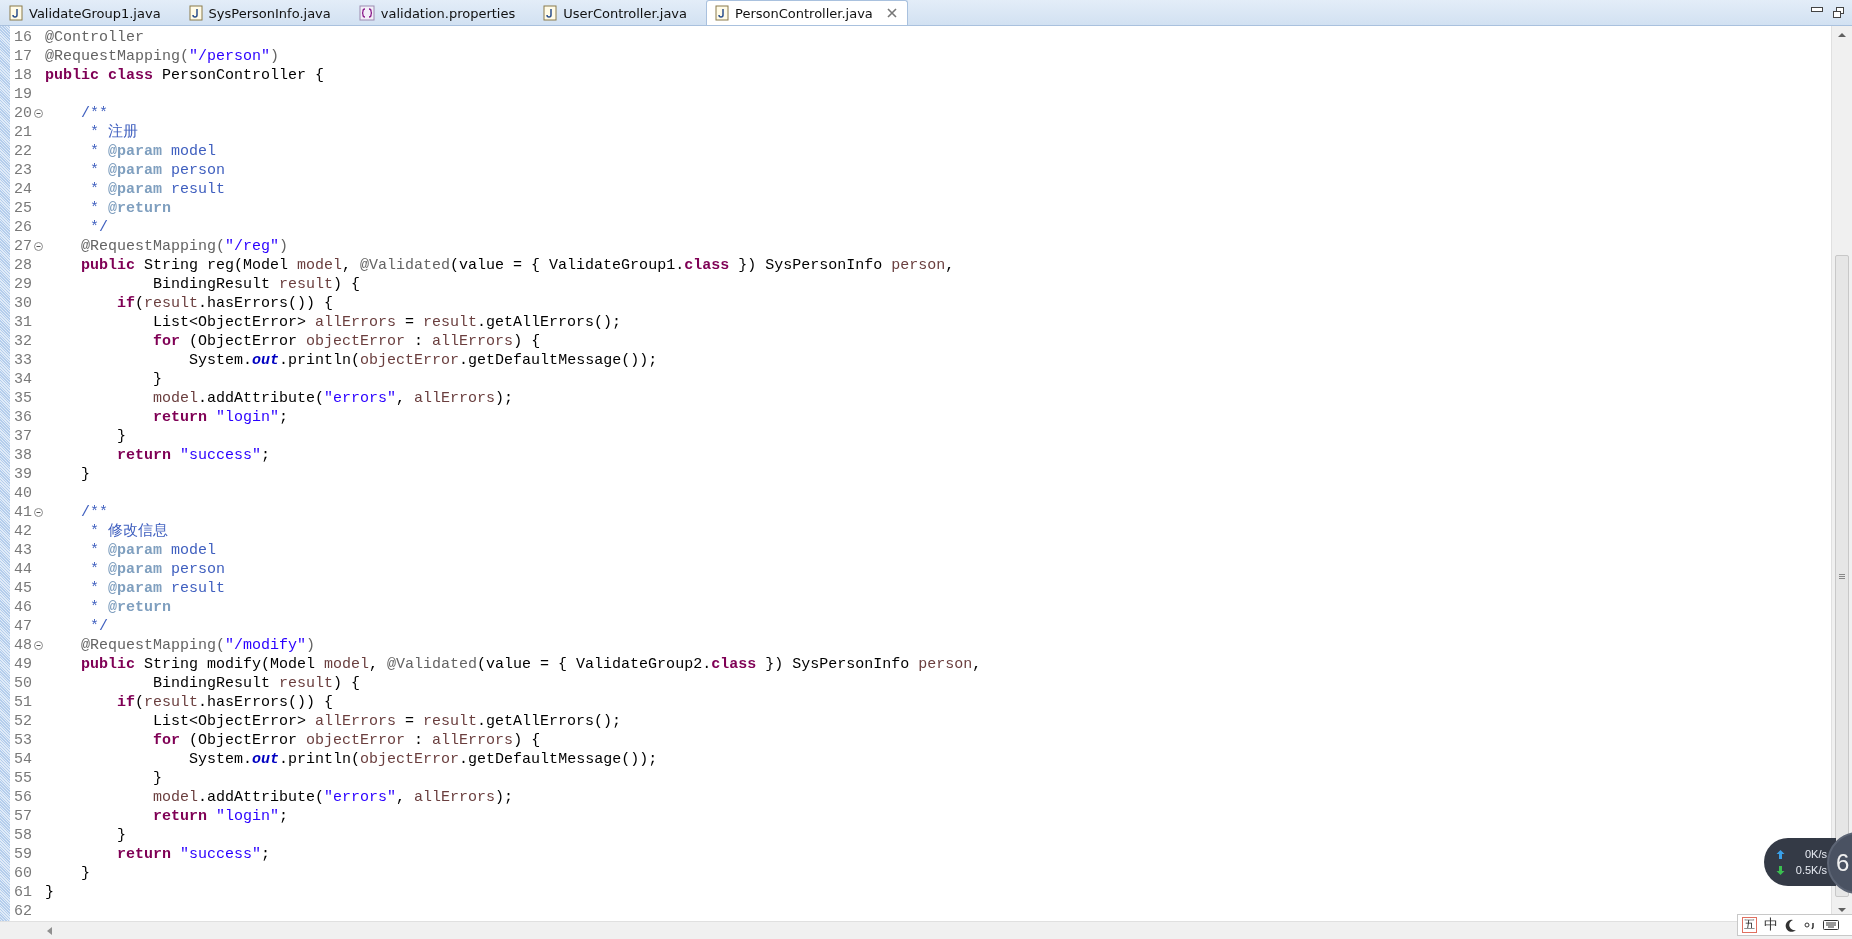  I want to click on line-number: 40, so click(22, 493).